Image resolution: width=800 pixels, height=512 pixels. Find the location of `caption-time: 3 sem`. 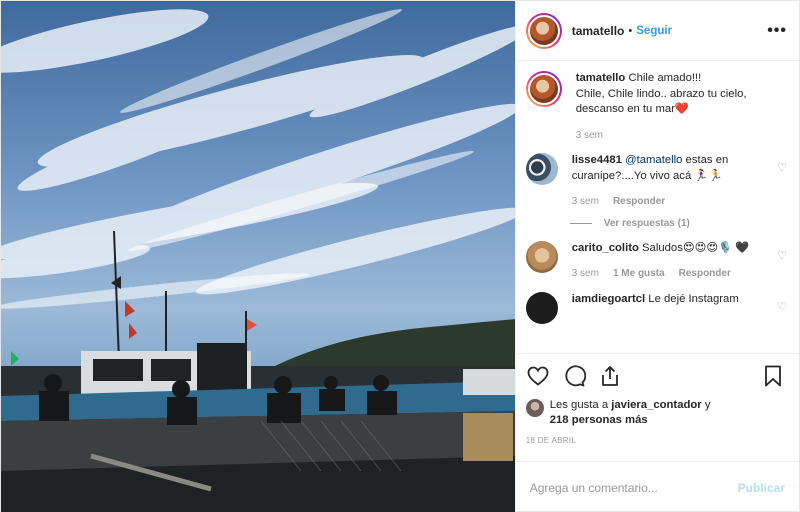

caption-time: 3 sem is located at coordinates (589, 136).